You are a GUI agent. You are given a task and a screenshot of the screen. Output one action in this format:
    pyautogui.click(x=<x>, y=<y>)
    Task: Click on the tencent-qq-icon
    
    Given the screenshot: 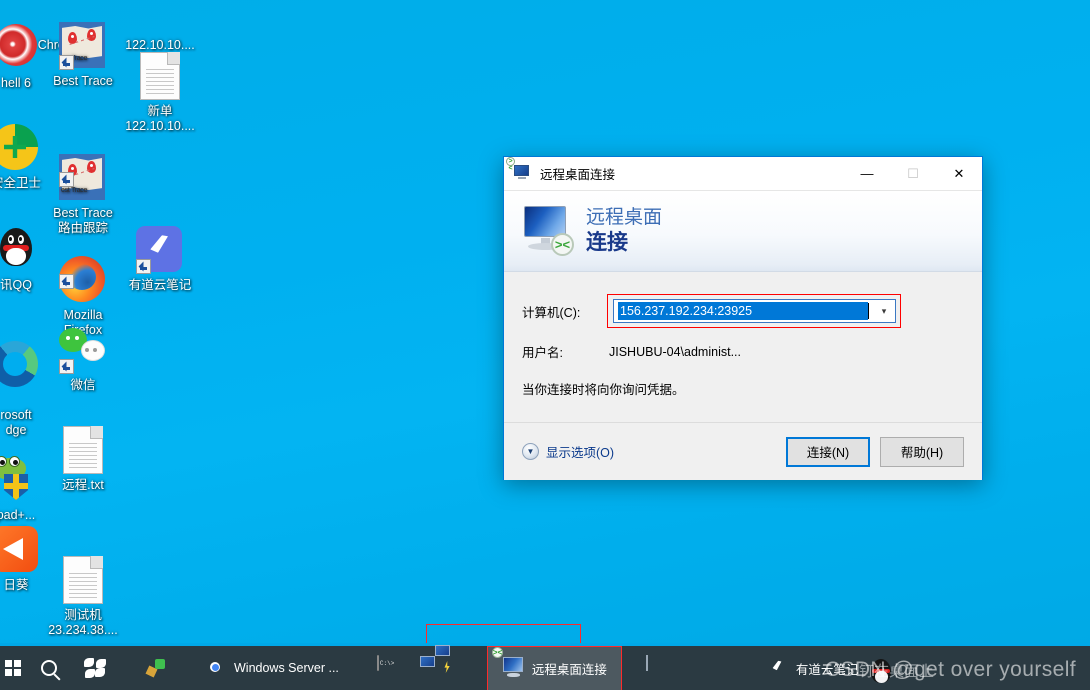 What is the action you would take?
    pyautogui.click(x=20, y=250)
    